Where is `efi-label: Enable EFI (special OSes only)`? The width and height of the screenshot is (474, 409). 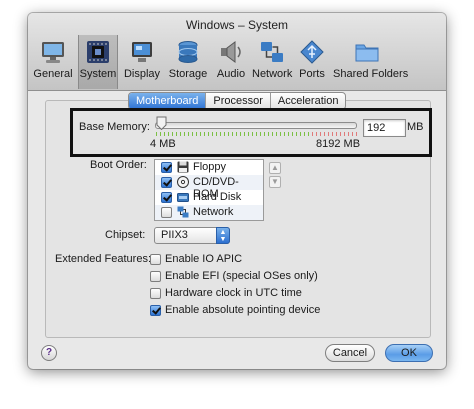
efi-label: Enable EFI (special OSes only) is located at coordinates (241, 276).